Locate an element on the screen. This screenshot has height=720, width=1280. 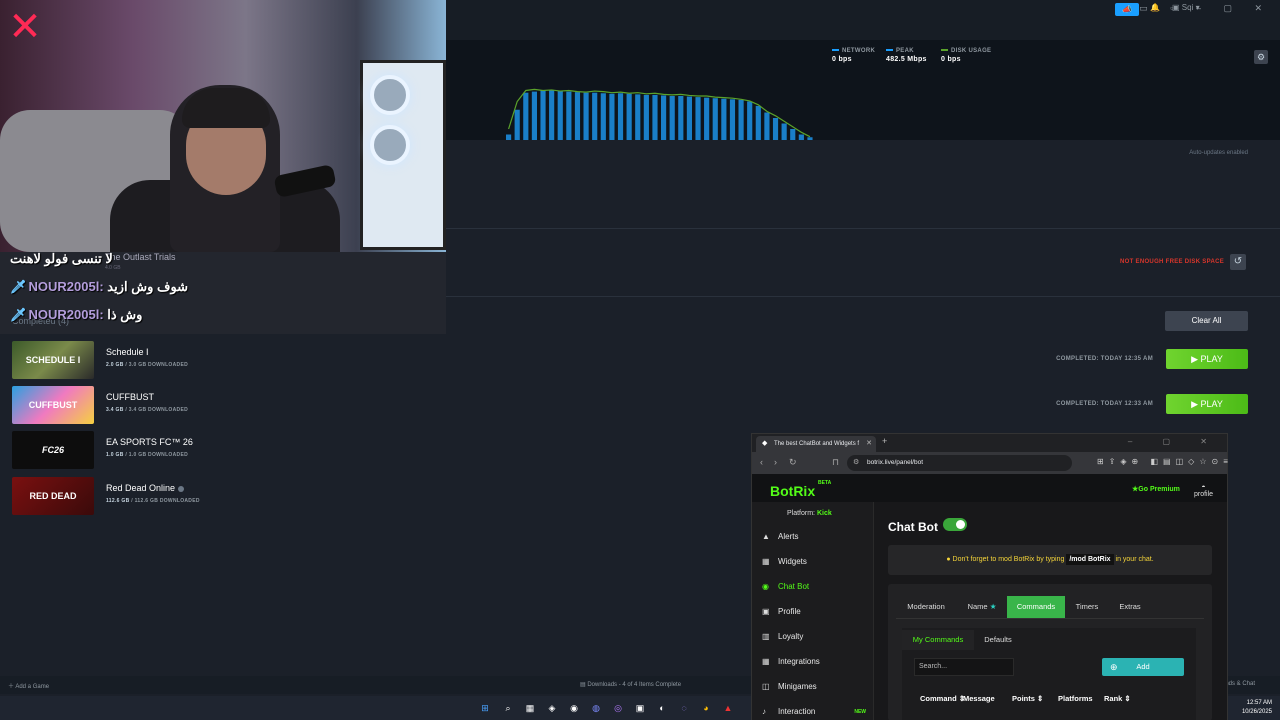
completed-status: COMPLETED: TODAY 12:33 AM is located at coordinates (1104, 404).